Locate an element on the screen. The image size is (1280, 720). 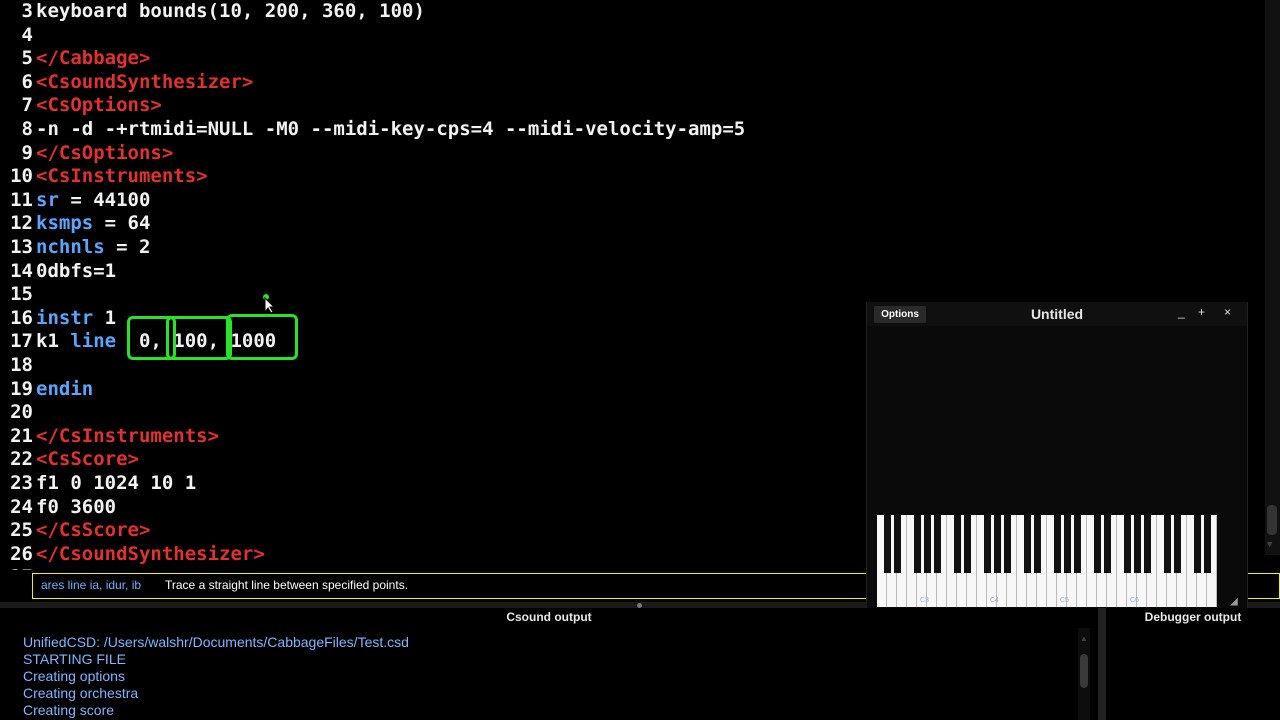
vertical-divider is located at coordinates (1102, 664).